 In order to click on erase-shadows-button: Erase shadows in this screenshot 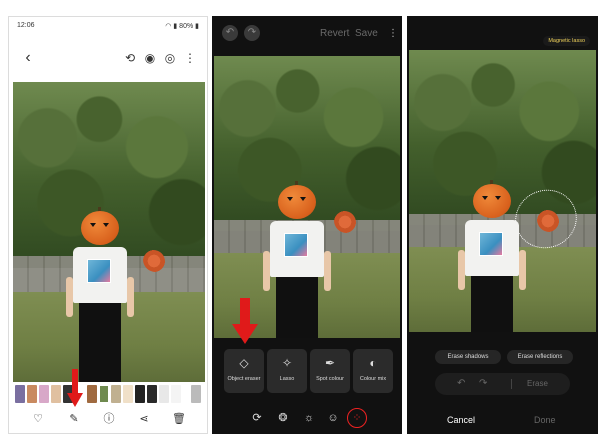, I will do `click(468, 357)`.